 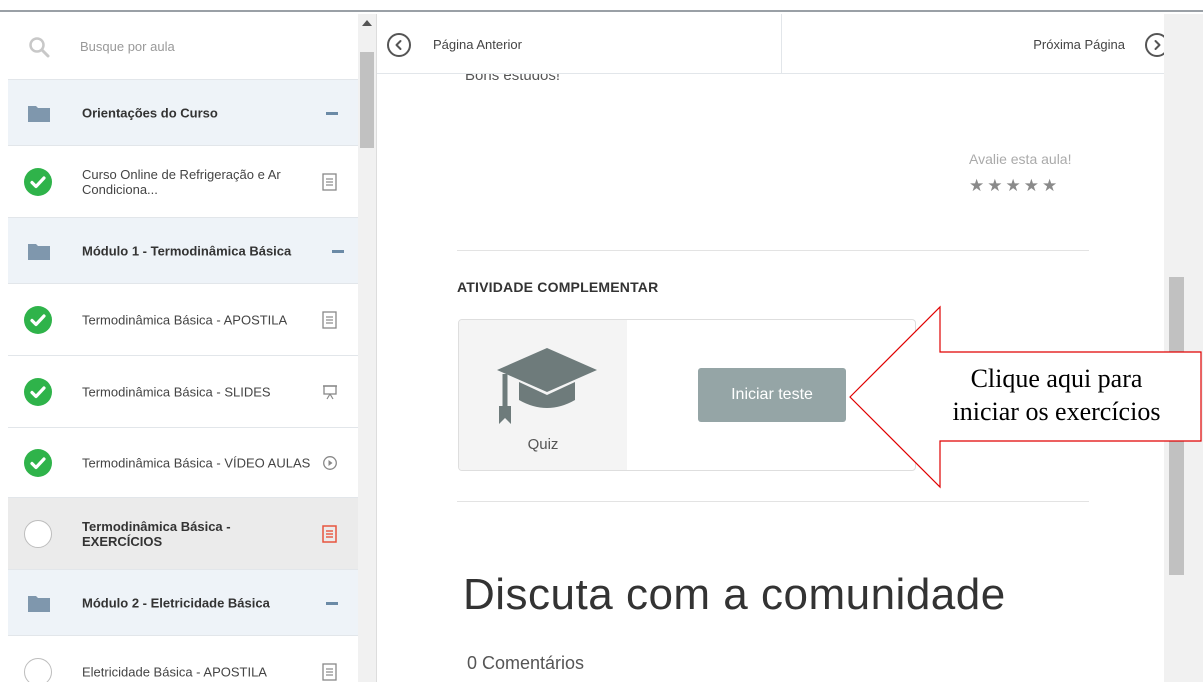 I want to click on comments-count: 0 Comentários, so click(x=526, y=663).